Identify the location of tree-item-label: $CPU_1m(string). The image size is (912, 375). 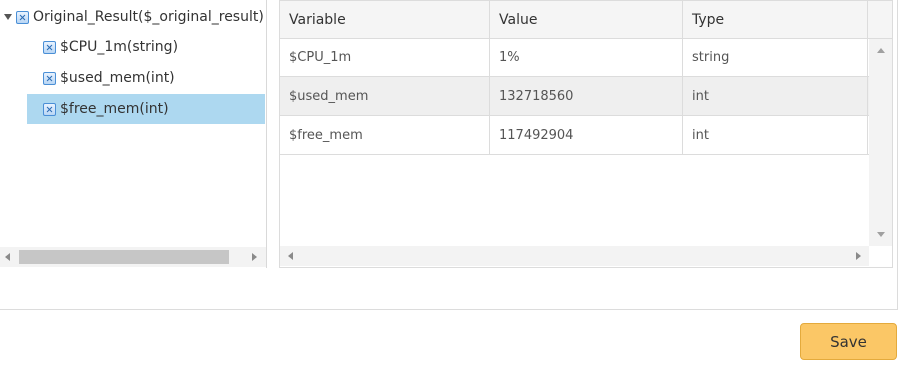
(119, 47).